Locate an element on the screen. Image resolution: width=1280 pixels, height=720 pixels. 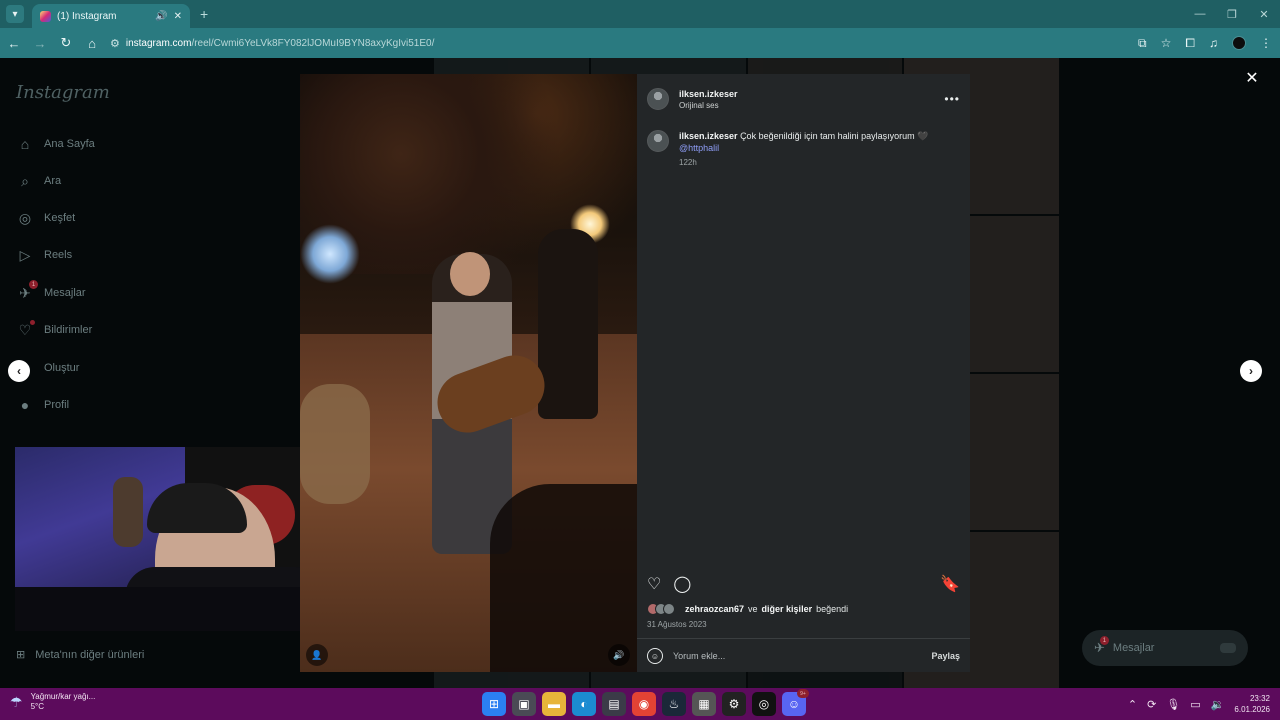
divider is located at coordinates (803, 638).